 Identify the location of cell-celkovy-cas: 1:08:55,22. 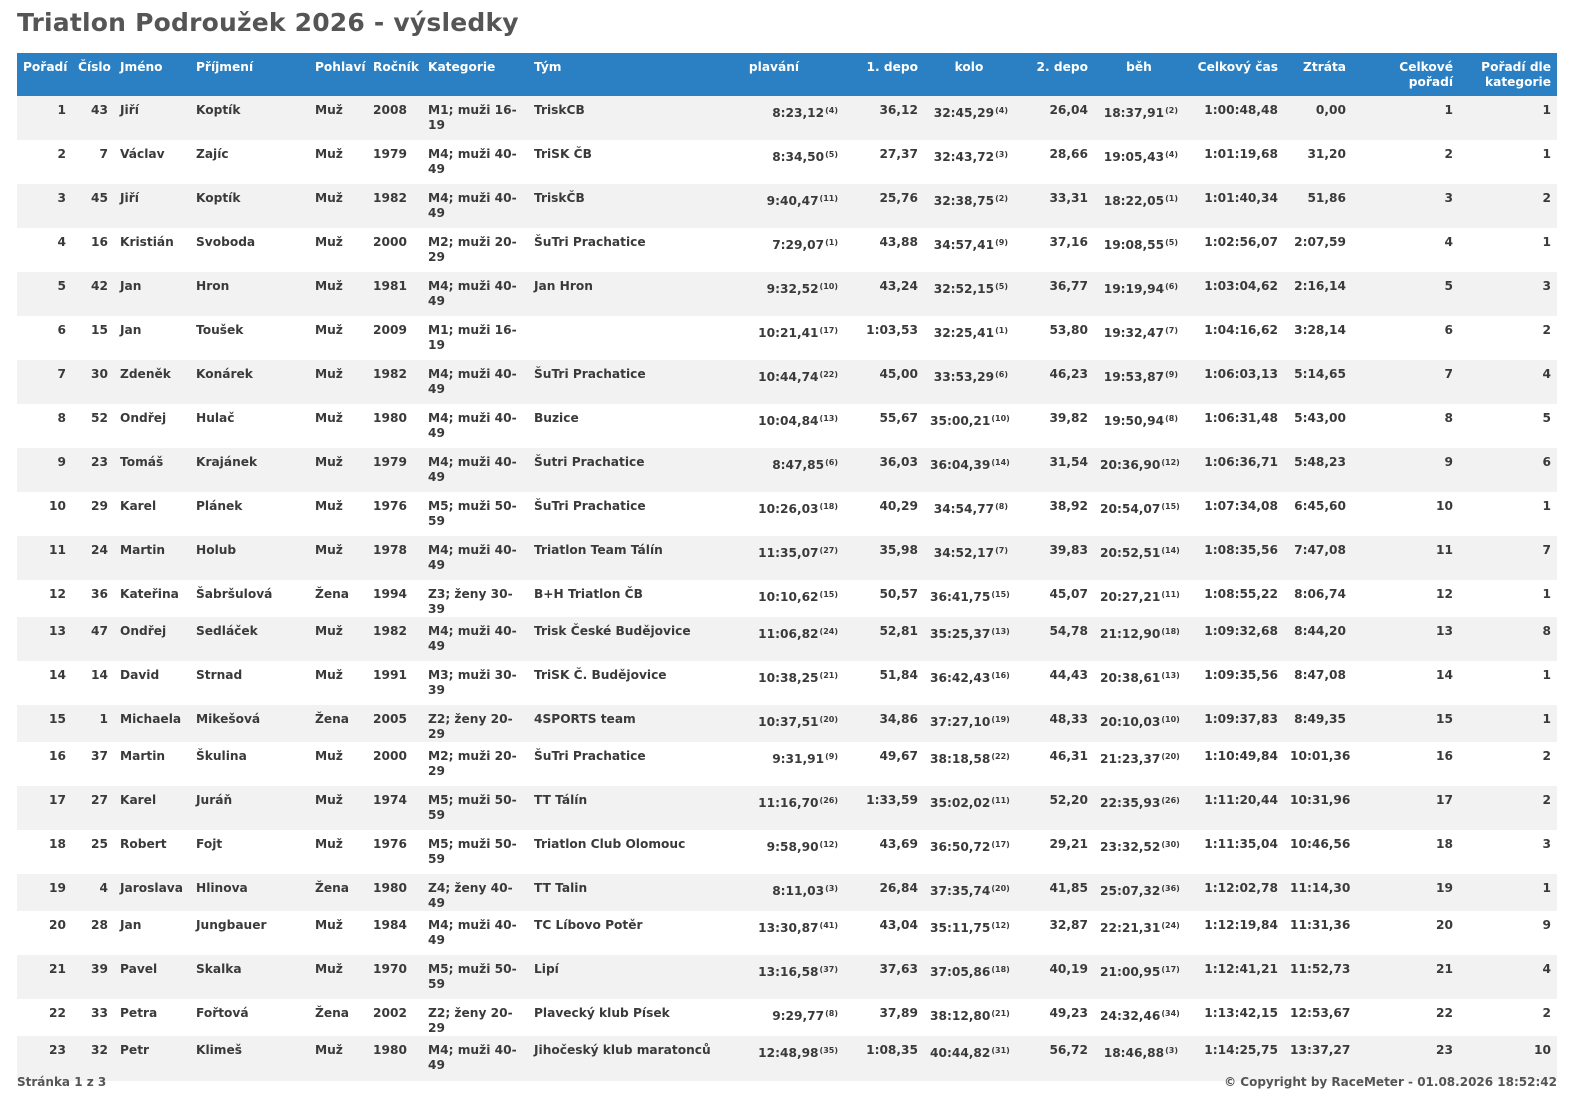
(1234, 598).